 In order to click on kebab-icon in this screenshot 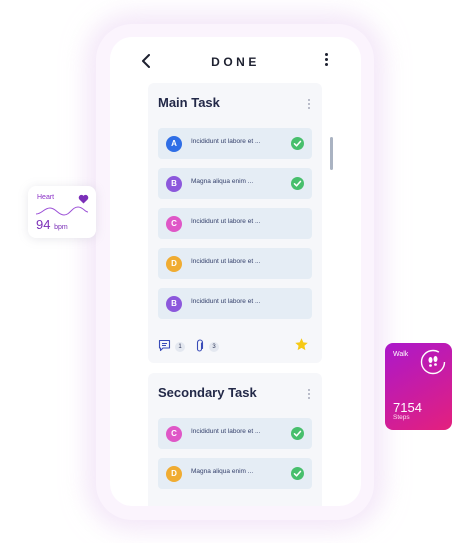, I will do `click(326, 61)`.